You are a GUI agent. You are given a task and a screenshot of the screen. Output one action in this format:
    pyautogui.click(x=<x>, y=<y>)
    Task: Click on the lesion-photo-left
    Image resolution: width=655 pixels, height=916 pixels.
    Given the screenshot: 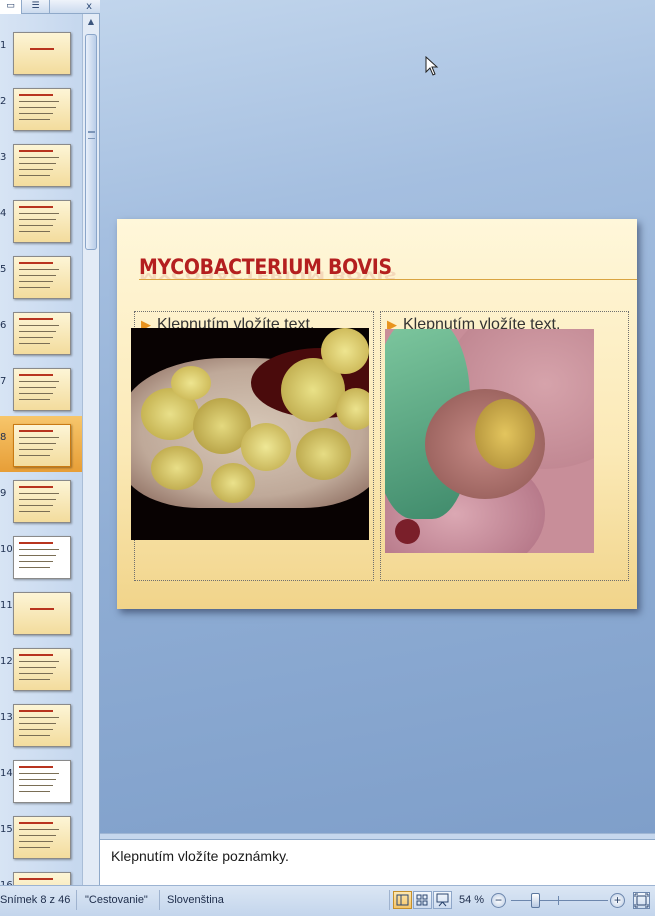 What is the action you would take?
    pyautogui.click(x=250, y=434)
    